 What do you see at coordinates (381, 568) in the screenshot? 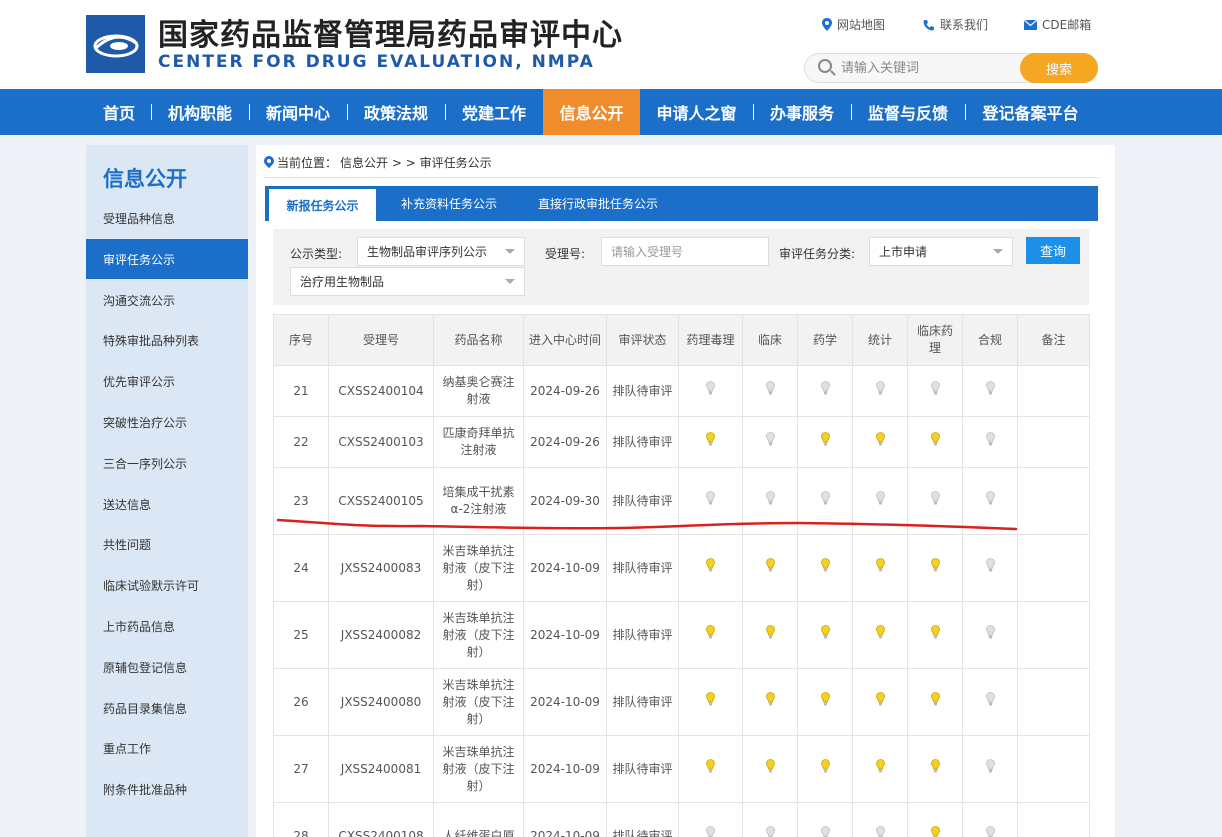
I see `accept-number: JXSS2400083` at bounding box center [381, 568].